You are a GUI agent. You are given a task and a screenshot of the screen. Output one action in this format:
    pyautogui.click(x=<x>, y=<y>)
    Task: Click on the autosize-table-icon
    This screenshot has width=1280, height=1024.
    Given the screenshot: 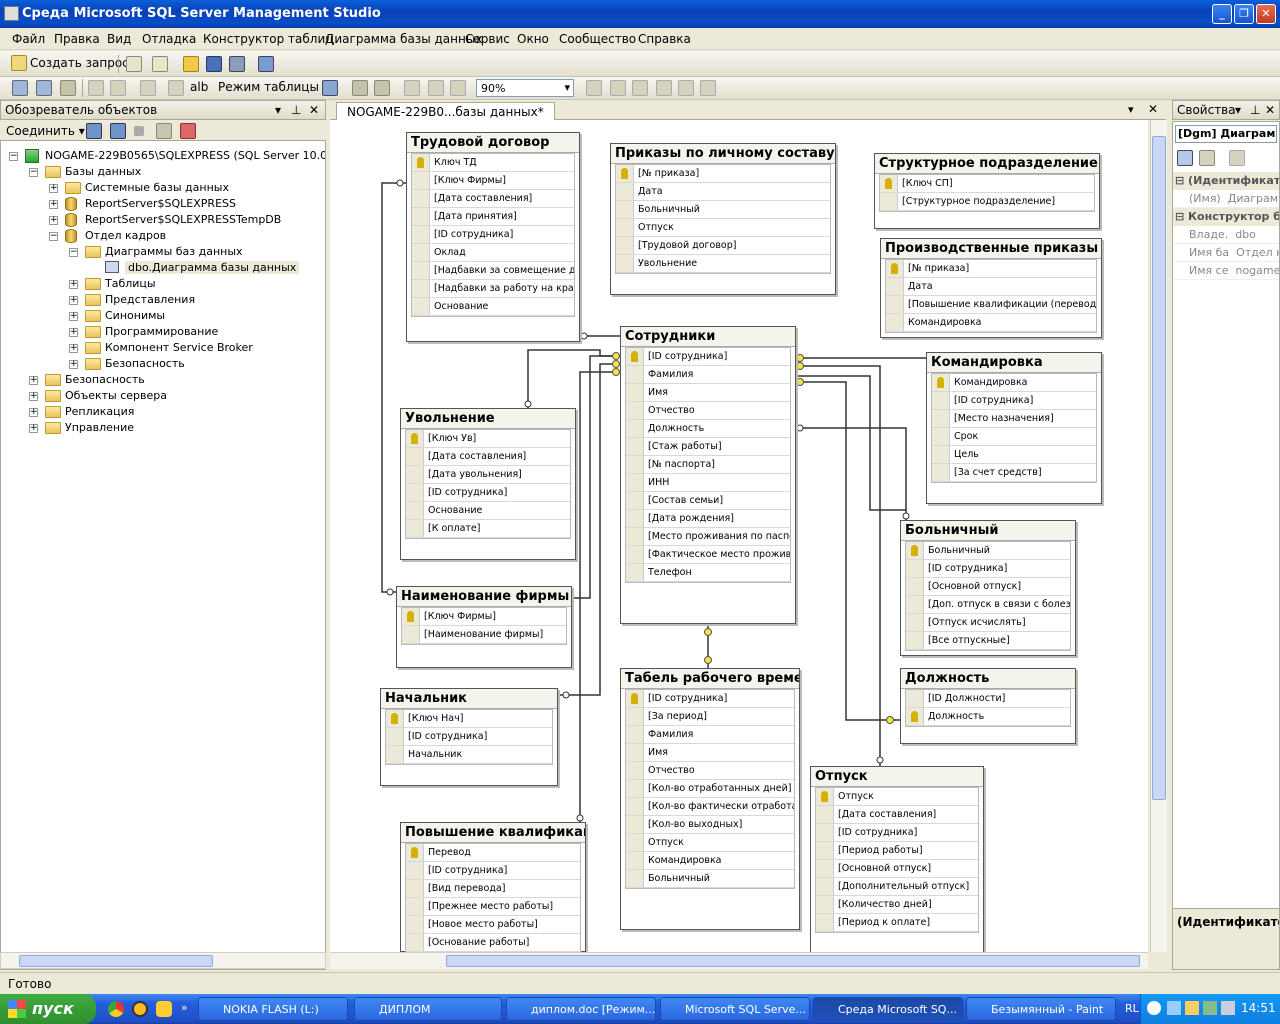 What is the action you would take?
    pyautogui.click(x=382, y=88)
    